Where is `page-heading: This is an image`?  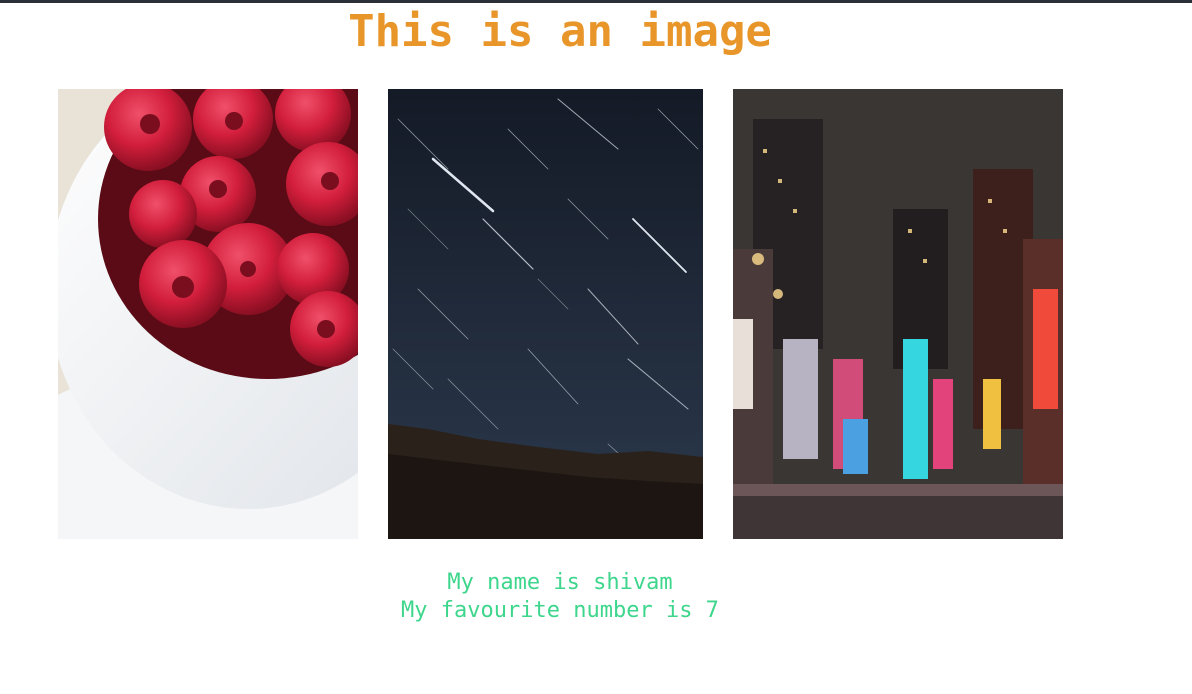 page-heading: This is an image is located at coordinates (560, 31).